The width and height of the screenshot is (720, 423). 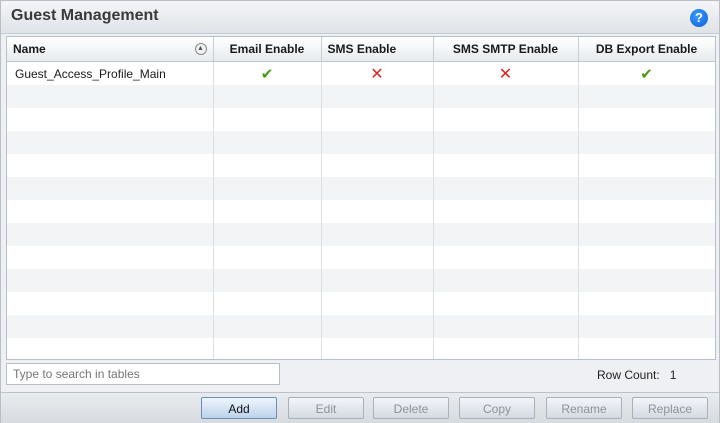 I want to click on column-header-sms-smtp-enable: SMS SMTP Enable, so click(x=506, y=49).